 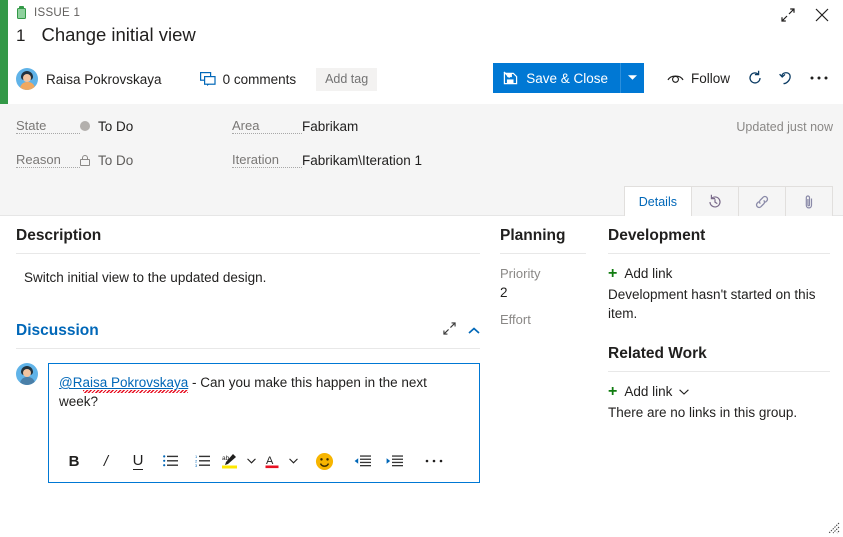 I want to click on planning-section: Planning Priority 2 Effort, so click(x=543, y=279).